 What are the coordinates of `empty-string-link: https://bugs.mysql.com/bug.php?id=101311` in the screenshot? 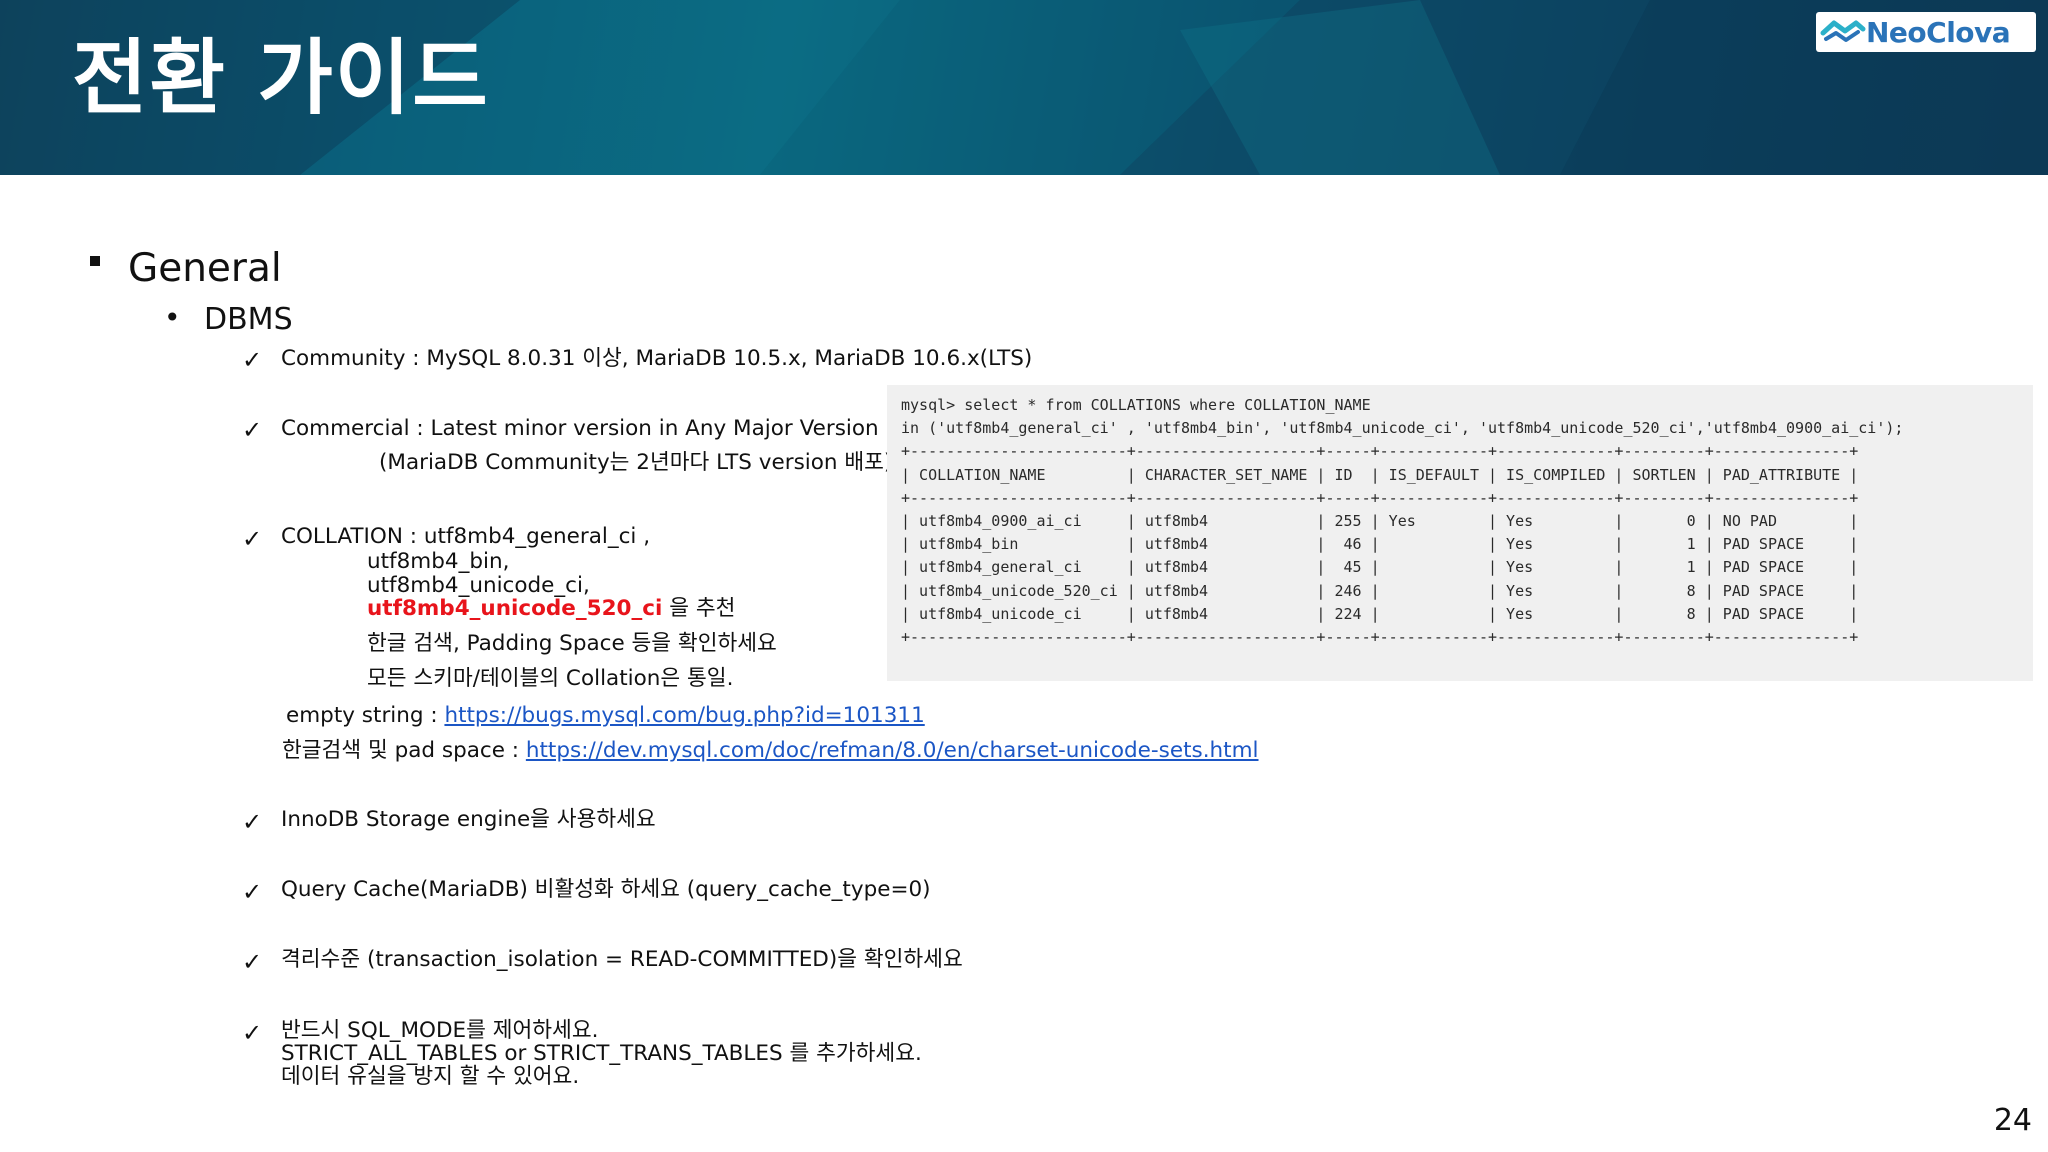 It's located at (684, 715).